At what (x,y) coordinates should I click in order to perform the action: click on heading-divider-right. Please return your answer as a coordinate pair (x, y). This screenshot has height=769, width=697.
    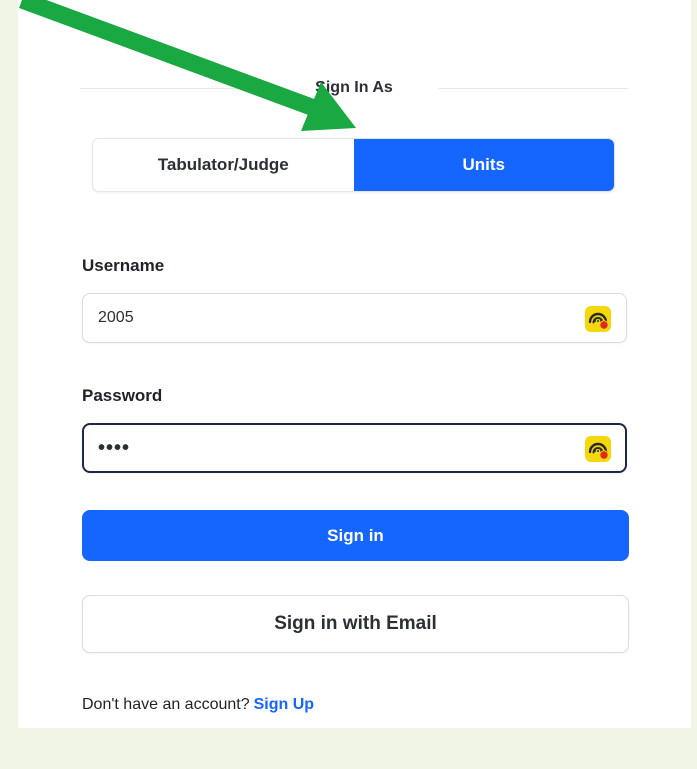
    Looking at the image, I should click on (533, 88).